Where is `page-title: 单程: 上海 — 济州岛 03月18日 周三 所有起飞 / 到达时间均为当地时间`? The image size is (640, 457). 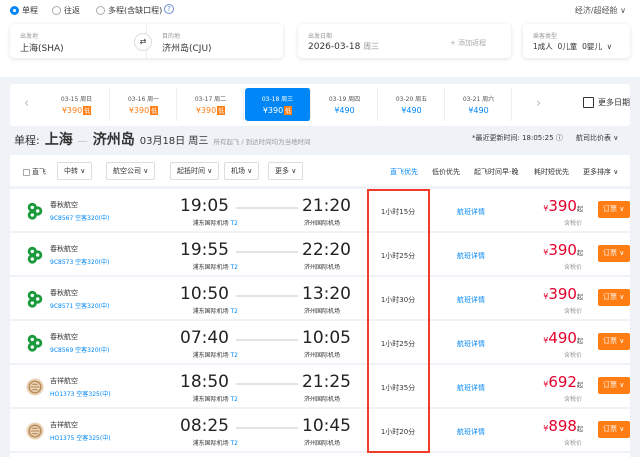 page-title: 单程: 上海 — 济州岛 03月18日 周三 所有起飞 / 到达时间均为当地时间 is located at coordinates (162, 139).